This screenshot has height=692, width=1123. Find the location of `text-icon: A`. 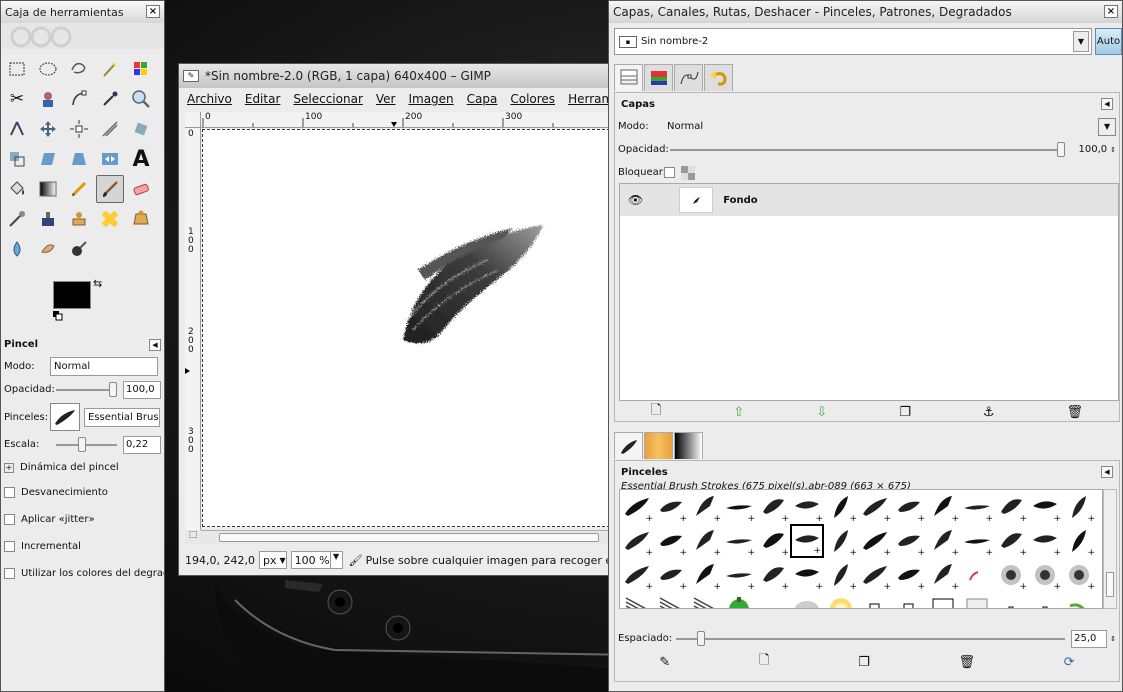

text-icon: A is located at coordinates (141, 159).